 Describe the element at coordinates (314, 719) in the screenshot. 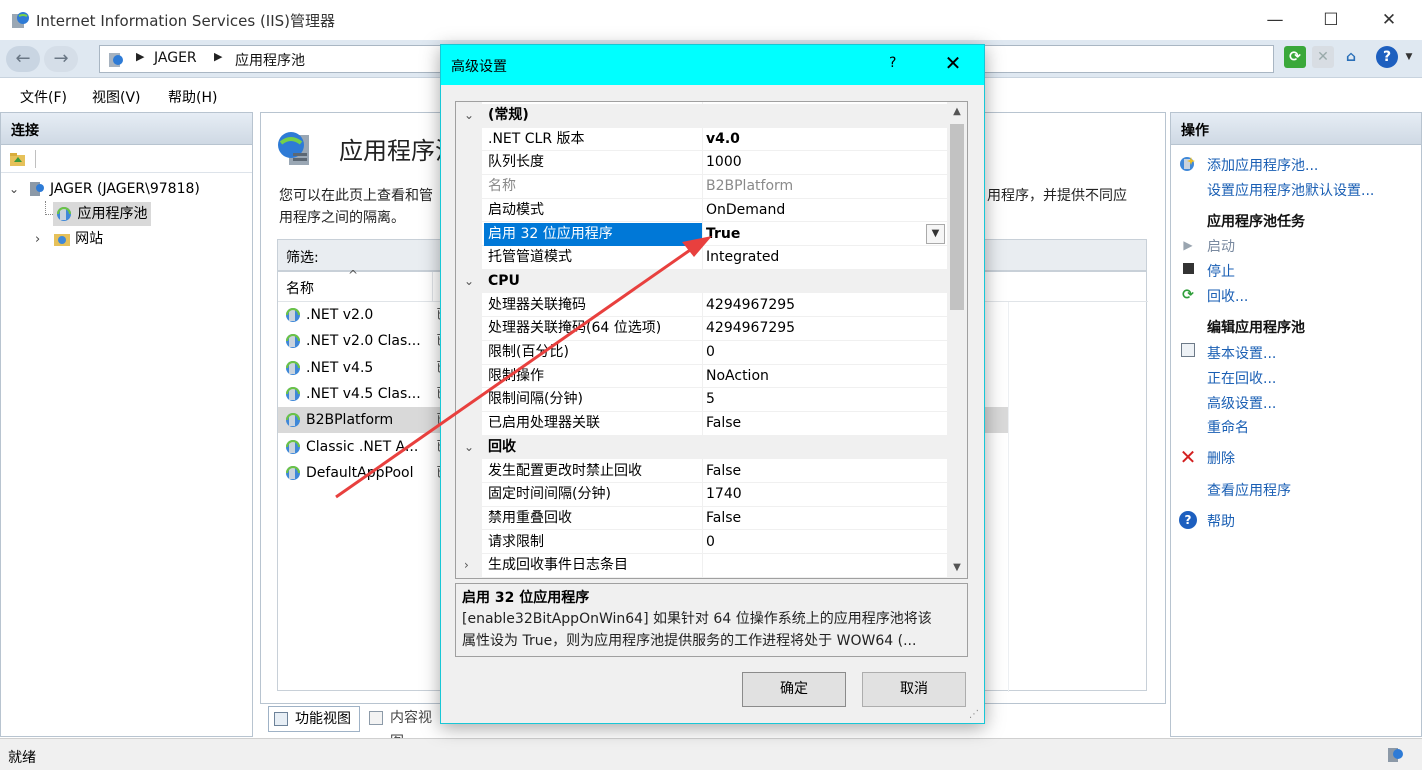

I see `tab-features-view: 功能视图` at that location.